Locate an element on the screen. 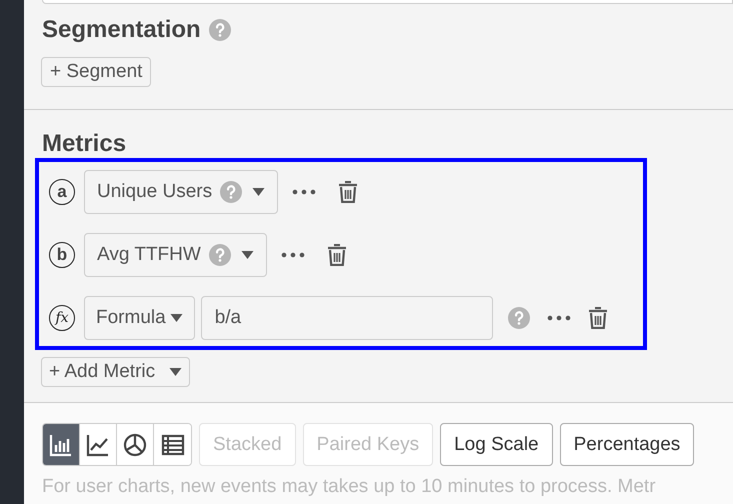  metric-dropdown: Avg TTFHW is located at coordinates (175, 255).